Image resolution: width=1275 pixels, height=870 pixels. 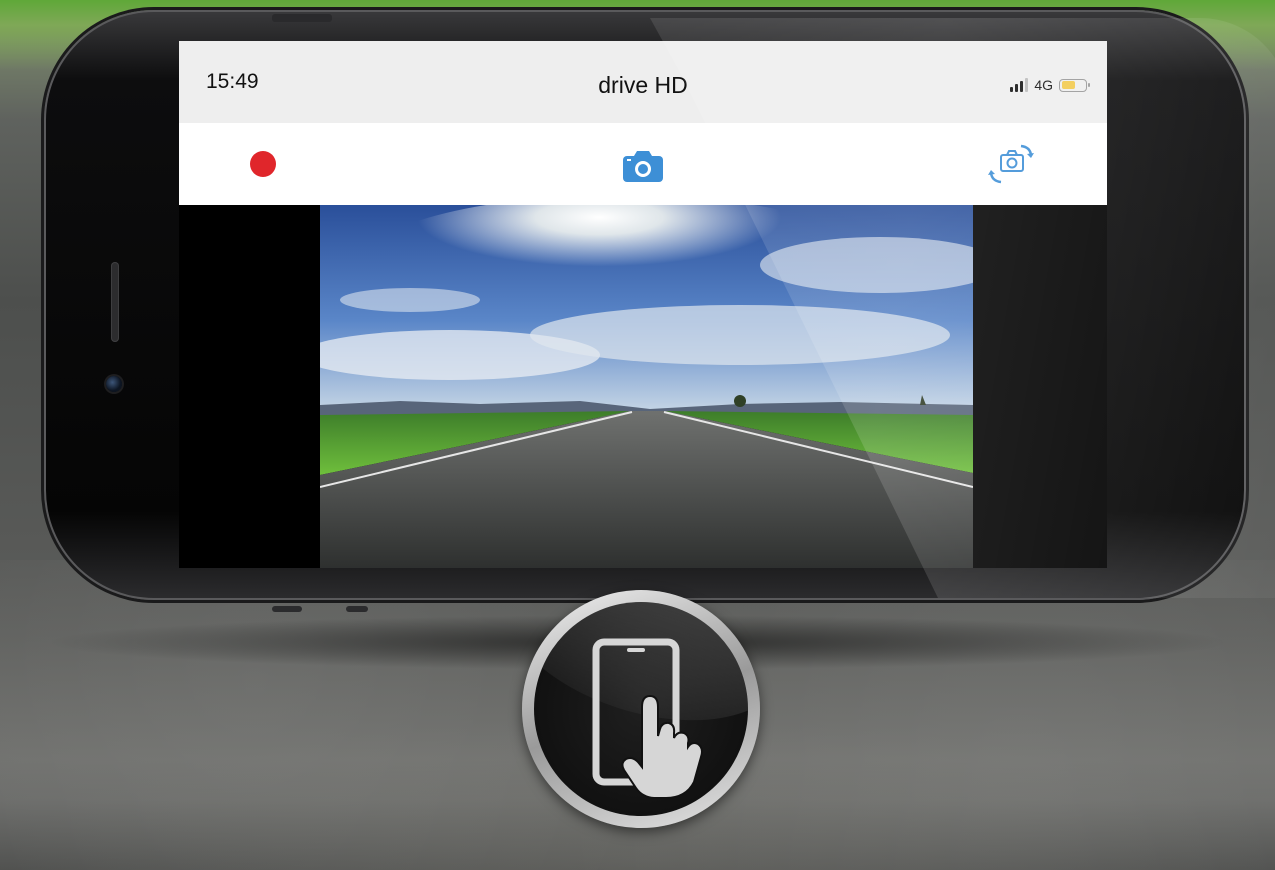 I want to click on status-indicators: 4G, so click(x=1050, y=85).